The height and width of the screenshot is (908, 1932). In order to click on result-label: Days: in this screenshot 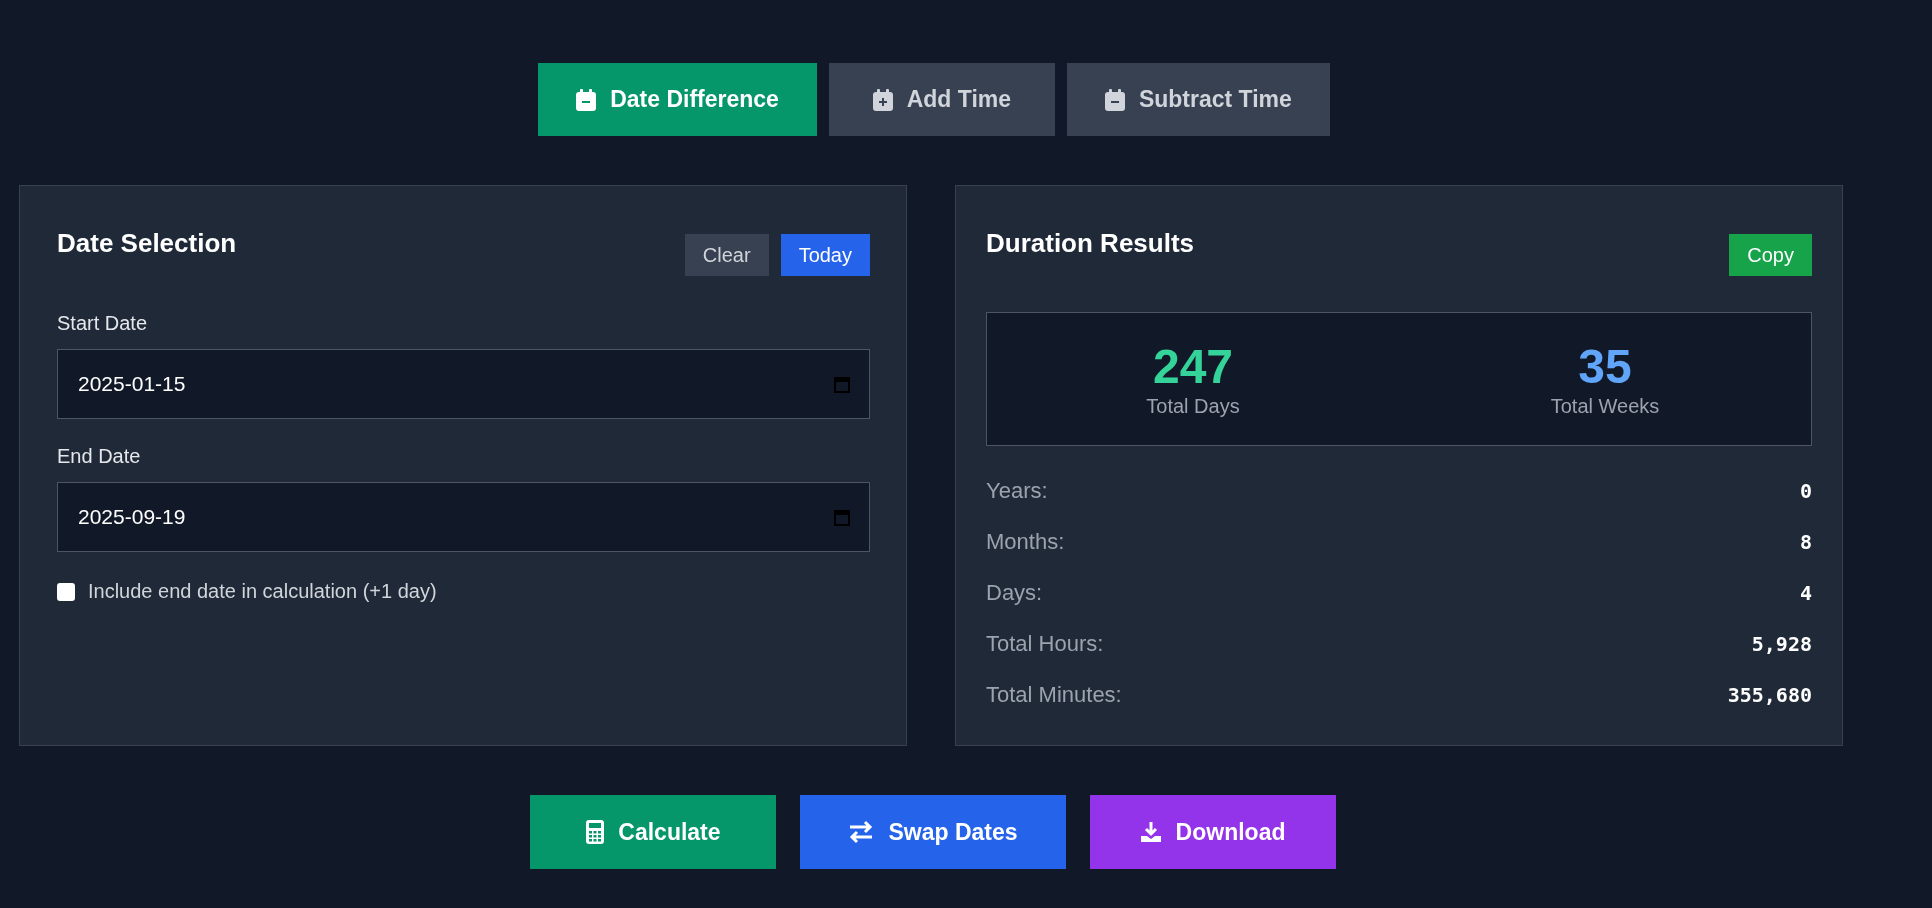, I will do `click(1014, 592)`.